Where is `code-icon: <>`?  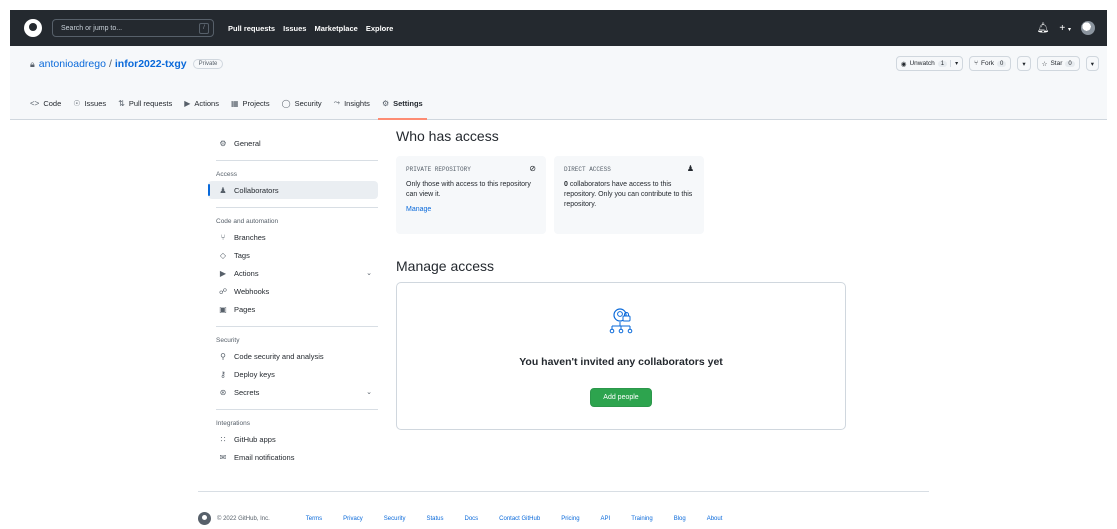 code-icon: <> is located at coordinates (35, 103).